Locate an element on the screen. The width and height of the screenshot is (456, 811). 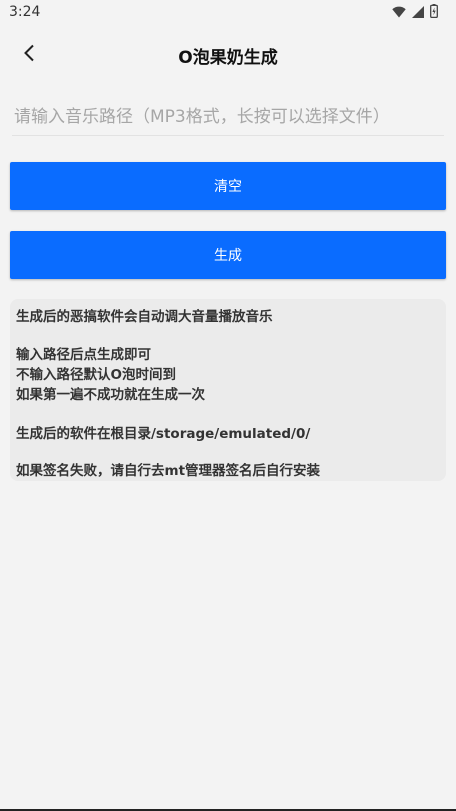
status-time: 3:24 is located at coordinates (25, 12).